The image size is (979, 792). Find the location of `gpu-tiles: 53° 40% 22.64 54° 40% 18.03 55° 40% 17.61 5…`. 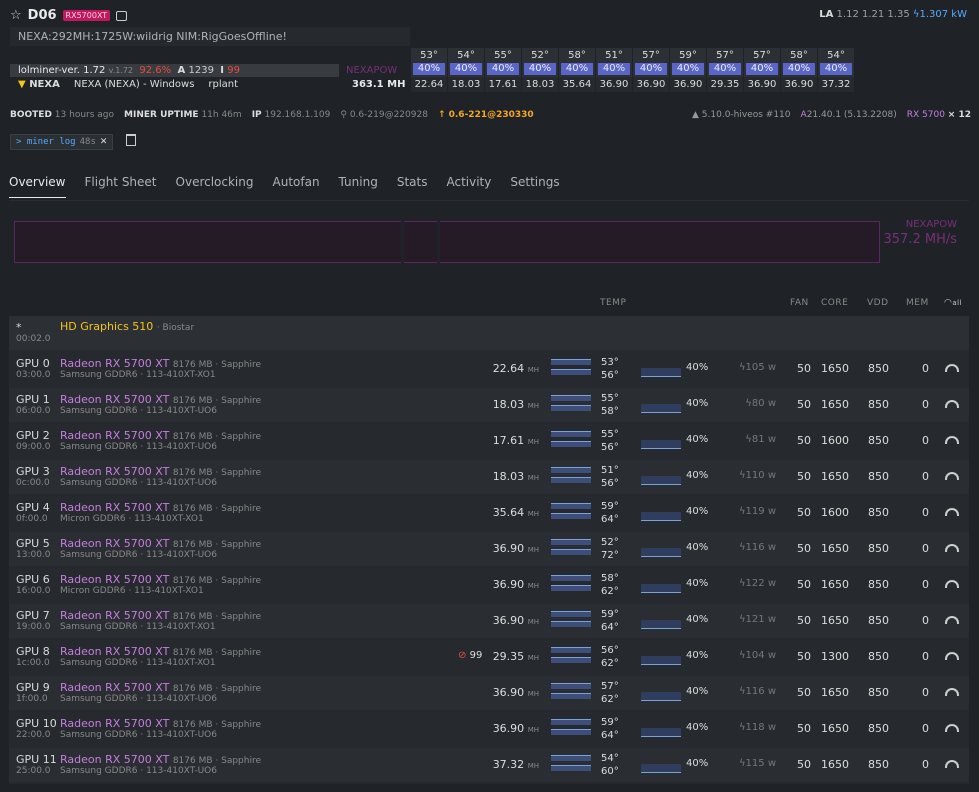

gpu-tiles: 53° 40% 22.64 54° 40% 18.03 55° 40% 17.61 5… is located at coordinates (632, 70).